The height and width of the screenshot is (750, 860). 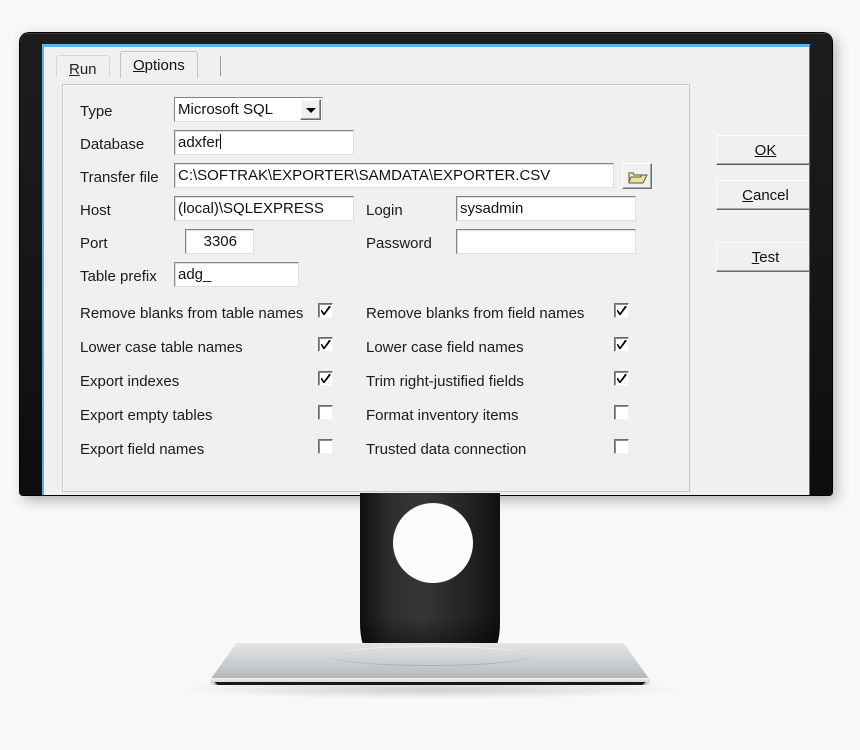 What do you see at coordinates (146, 415) in the screenshot?
I see `checkbox-label-export-empty-tables: Export empty tables` at bounding box center [146, 415].